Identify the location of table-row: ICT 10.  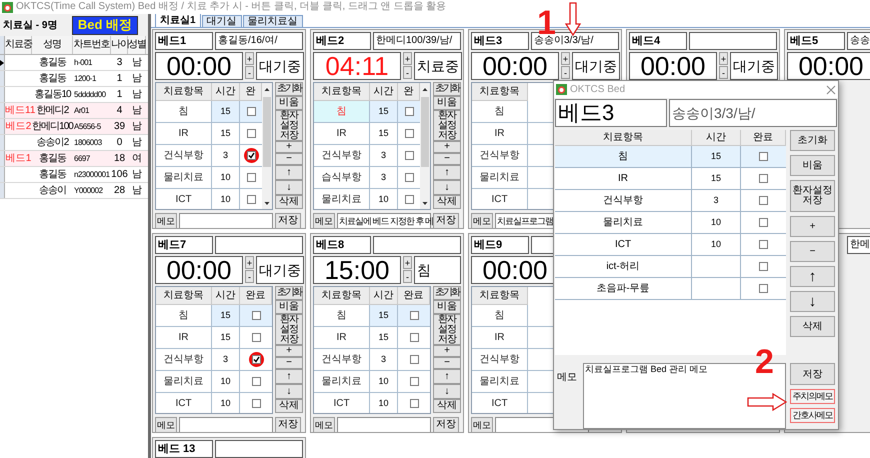
(670, 245).